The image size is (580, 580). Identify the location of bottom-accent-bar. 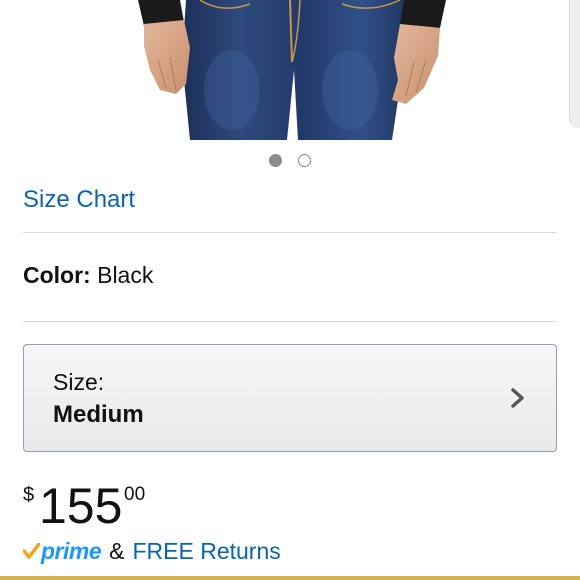
(290, 578).